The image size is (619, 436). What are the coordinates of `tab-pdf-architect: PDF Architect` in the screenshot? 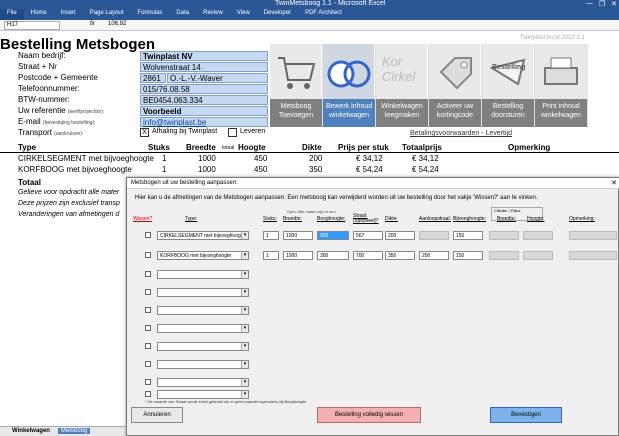 It's located at (323, 14).